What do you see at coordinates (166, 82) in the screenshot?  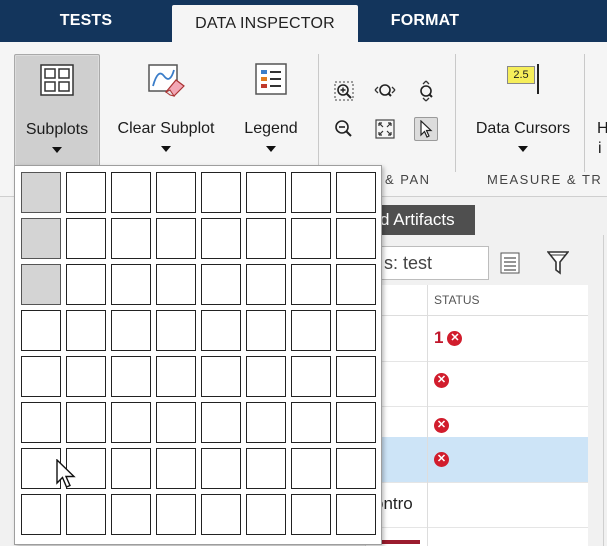 I see `eraser-icon` at bounding box center [166, 82].